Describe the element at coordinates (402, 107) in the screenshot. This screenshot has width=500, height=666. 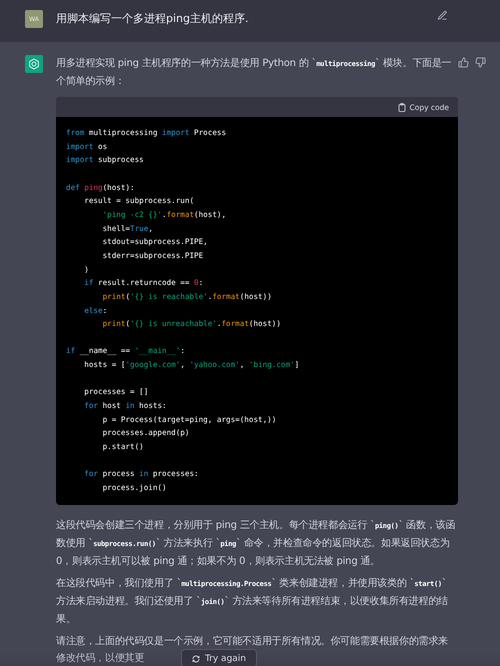
I see `clipboard-icon` at that location.